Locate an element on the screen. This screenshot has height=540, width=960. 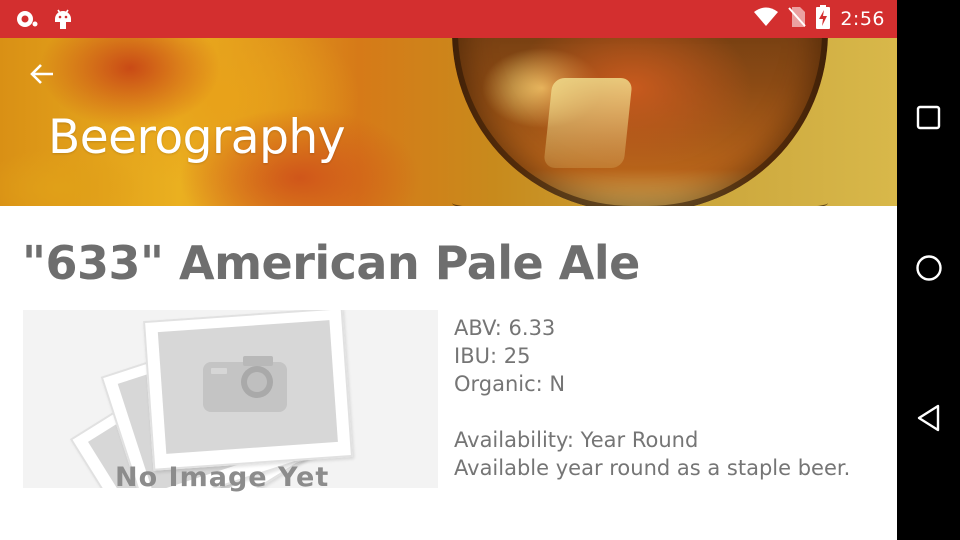
wifi-icon is located at coordinates (766, 19).